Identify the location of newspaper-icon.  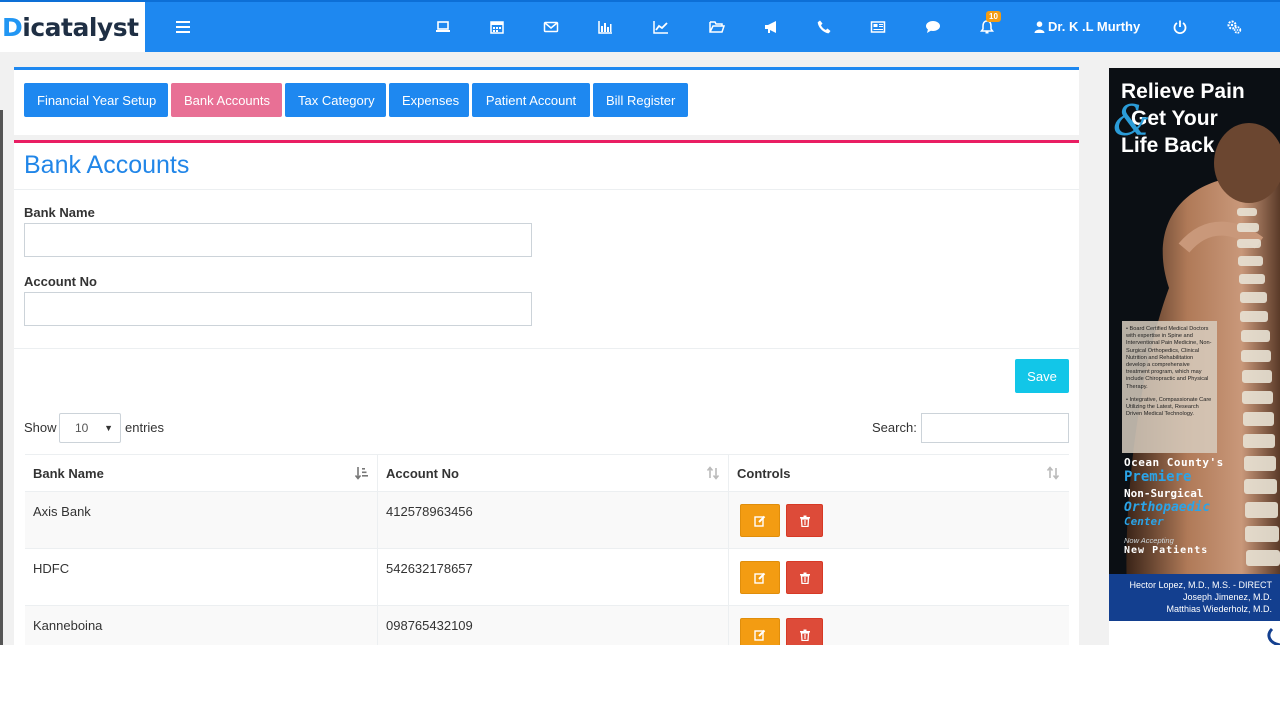
(878, 27).